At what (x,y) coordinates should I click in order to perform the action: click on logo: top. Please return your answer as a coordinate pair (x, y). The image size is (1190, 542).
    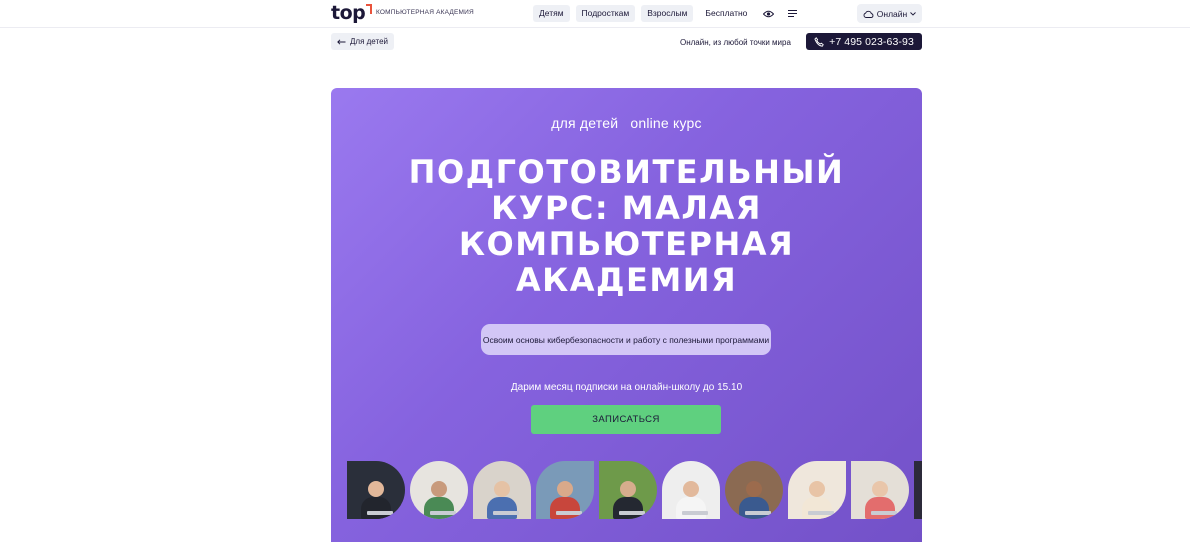
    Looking at the image, I should click on (352, 13).